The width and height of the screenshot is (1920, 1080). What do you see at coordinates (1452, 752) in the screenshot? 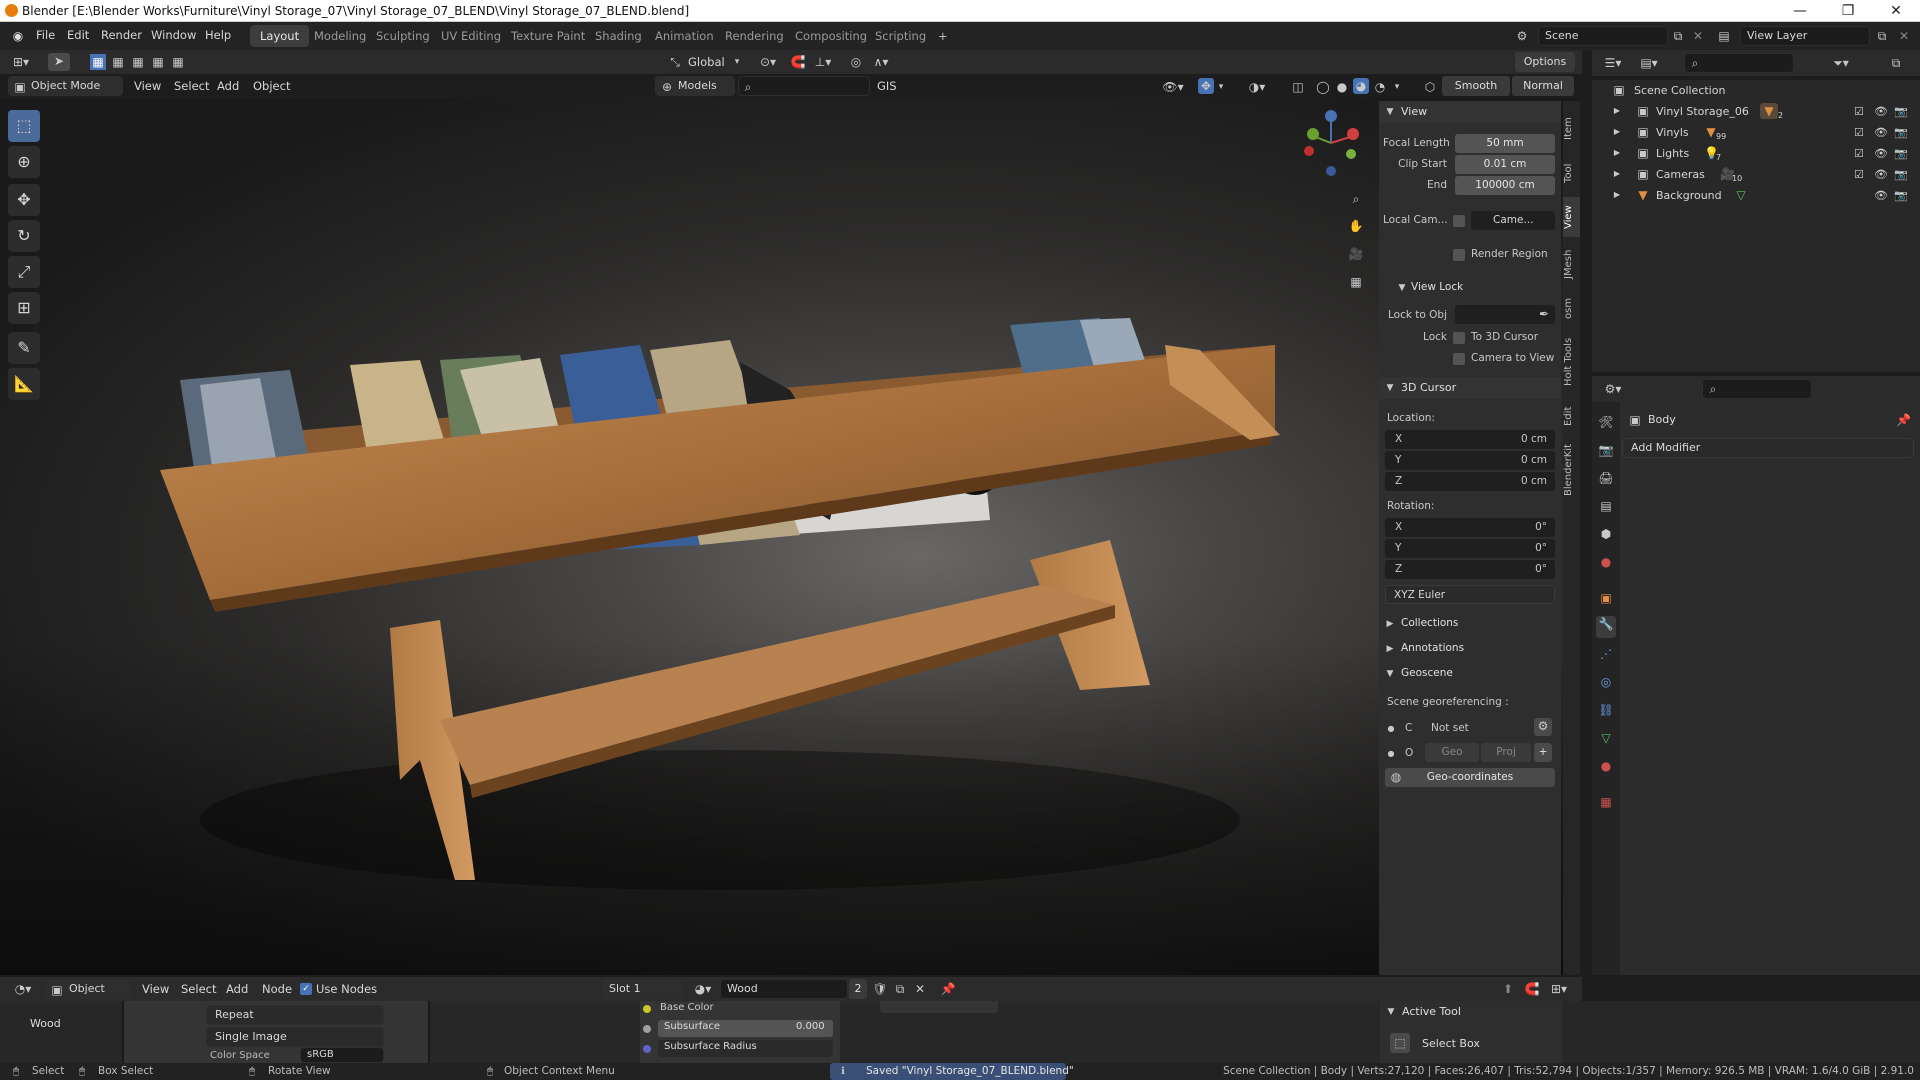
I see `geo-button: Geo` at bounding box center [1452, 752].